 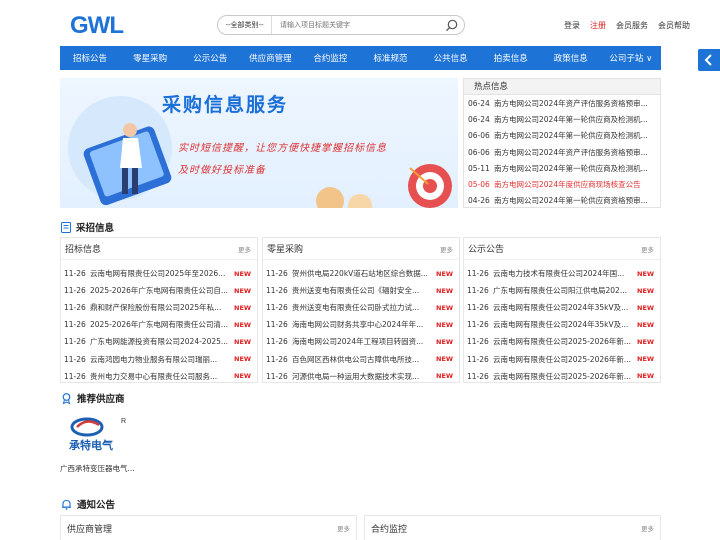 I want to click on nav-item-policy: 政策信息, so click(x=571, y=58).